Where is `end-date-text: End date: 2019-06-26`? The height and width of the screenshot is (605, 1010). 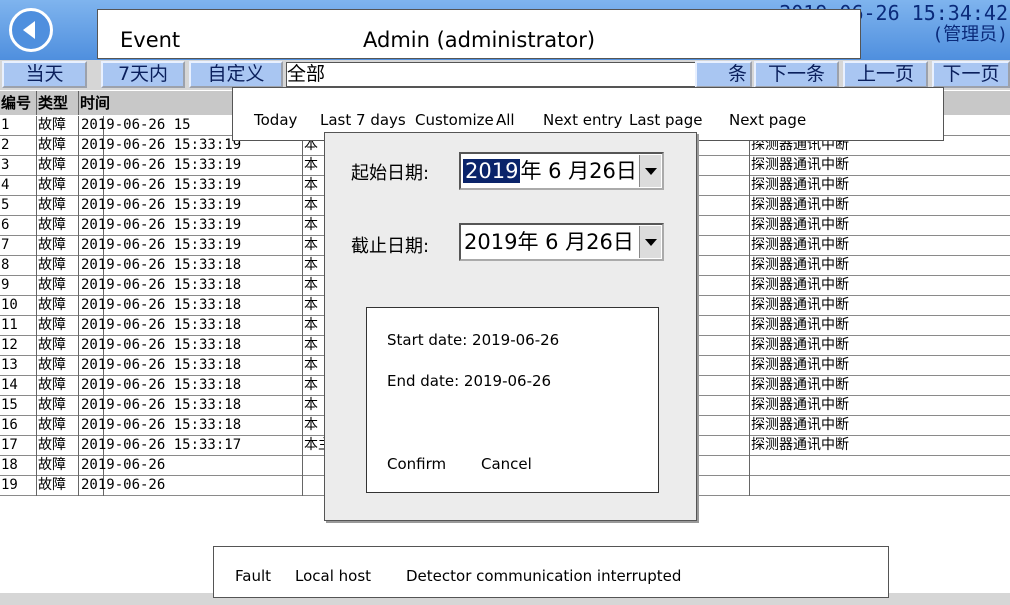
end-date-text: End date: 2019-06-26 is located at coordinates (469, 381).